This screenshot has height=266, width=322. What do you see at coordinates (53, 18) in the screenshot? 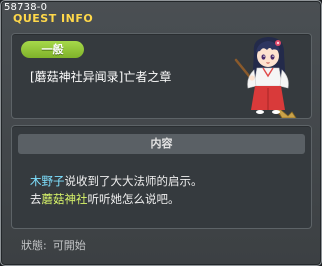
I see `window-title: QUEST INFO` at bounding box center [53, 18].